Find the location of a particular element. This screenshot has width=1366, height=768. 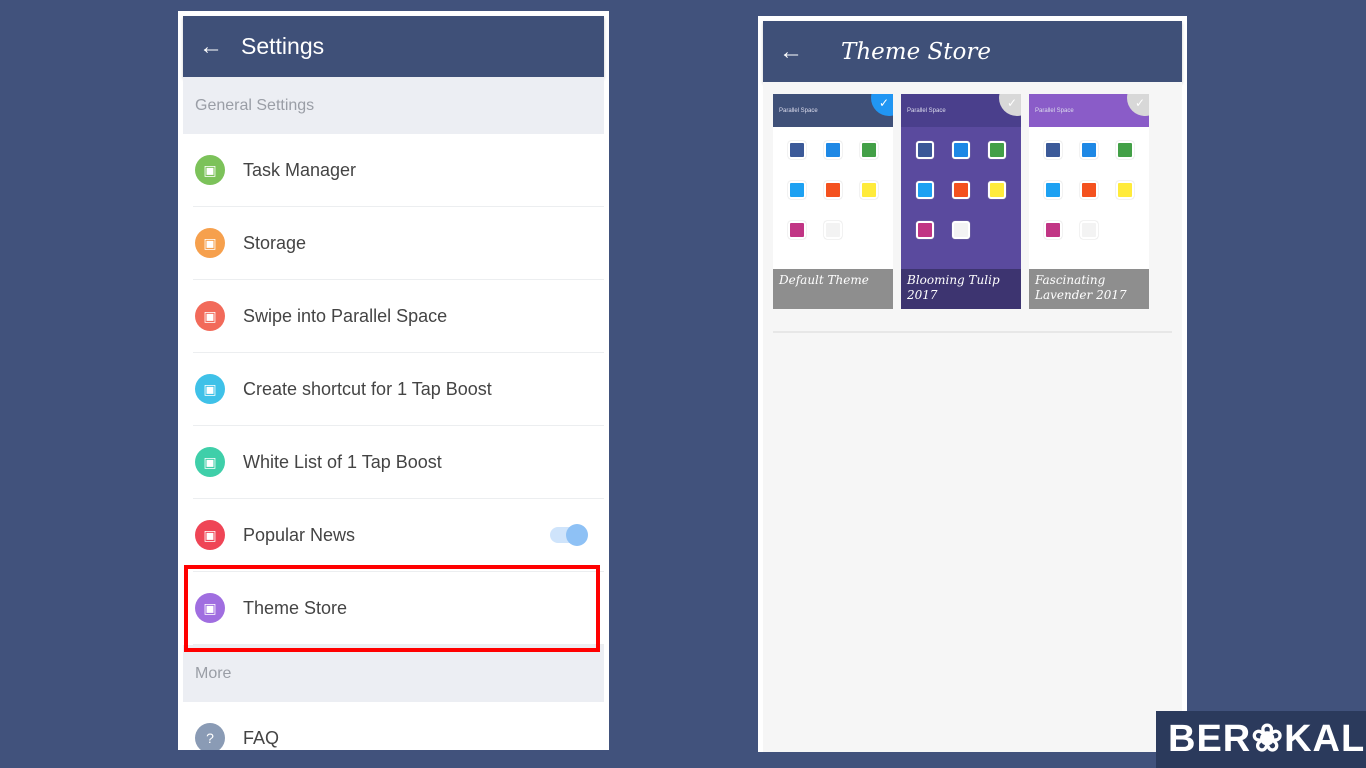

whitelist-icon: ▣ is located at coordinates (210, 462).